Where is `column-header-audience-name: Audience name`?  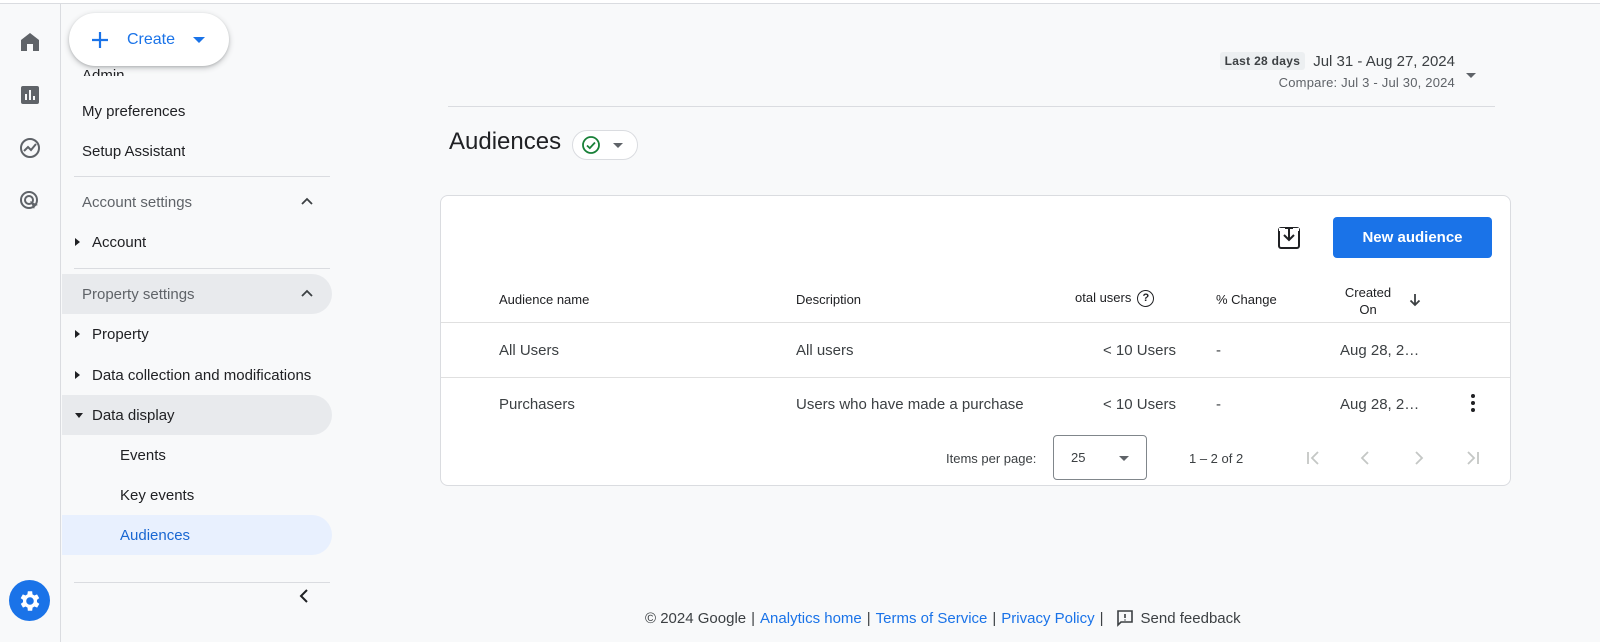 column-header-audience-name: Audience name is located at coordinates (544, 299).